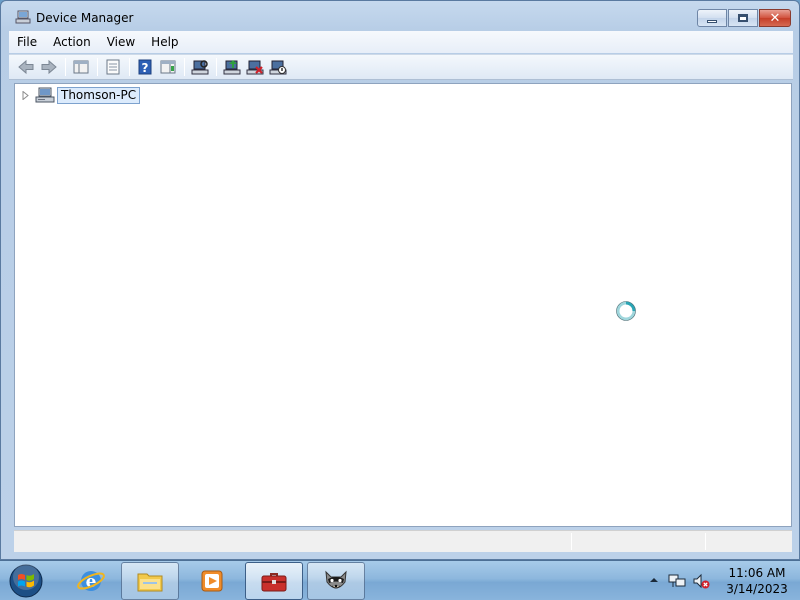  I want to click on uninstall-device-icon, so click(255, 67).